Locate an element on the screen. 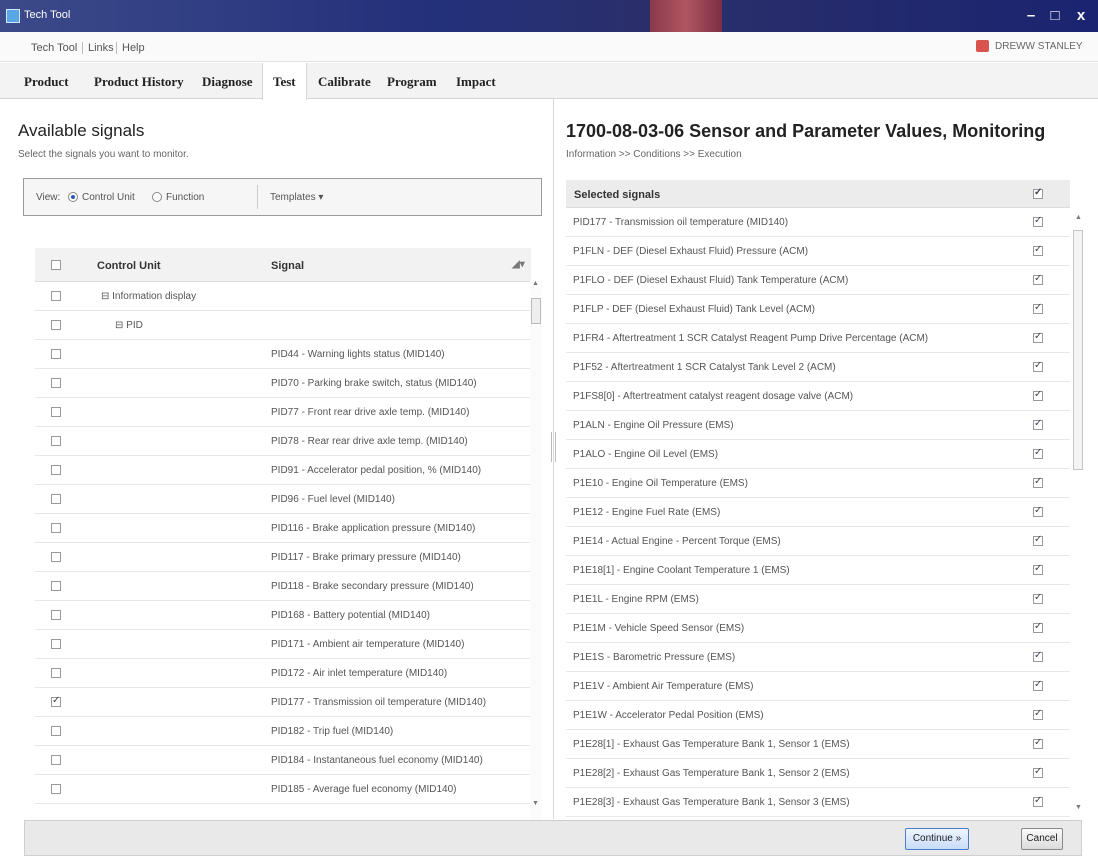 This screenshot has height=862, width=1098. minimize-button: – is located at coordinates (1031, 16).